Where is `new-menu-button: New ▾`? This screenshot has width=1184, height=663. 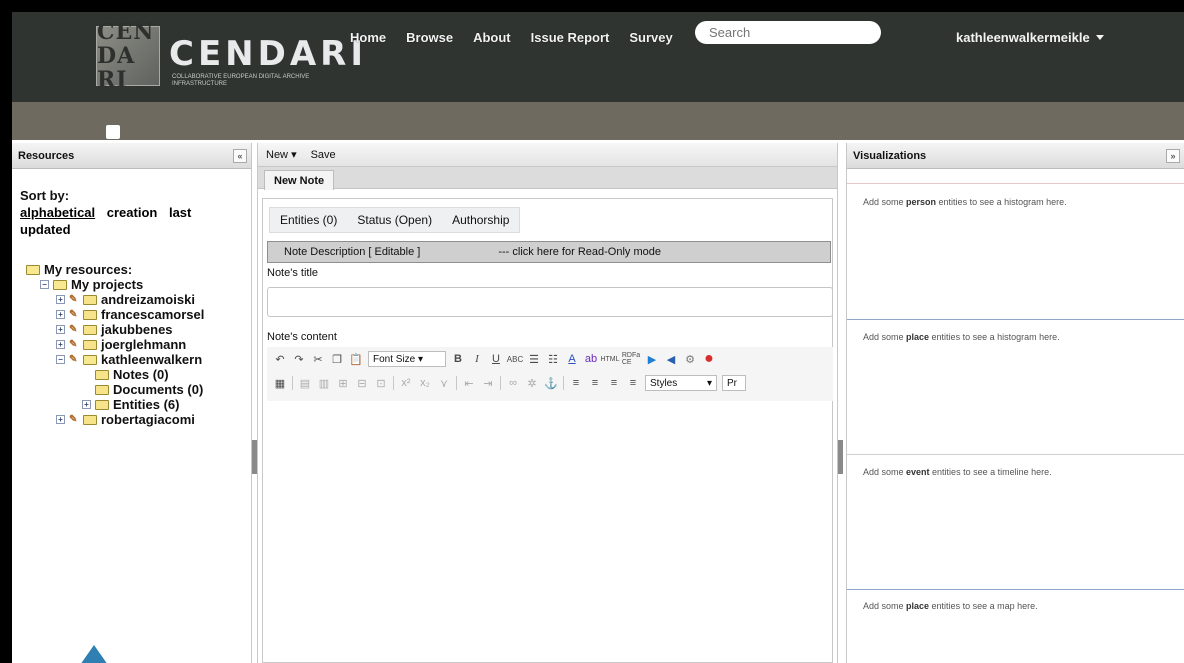 new-menu-button: New ▾ is located at coordinates (281, 154).